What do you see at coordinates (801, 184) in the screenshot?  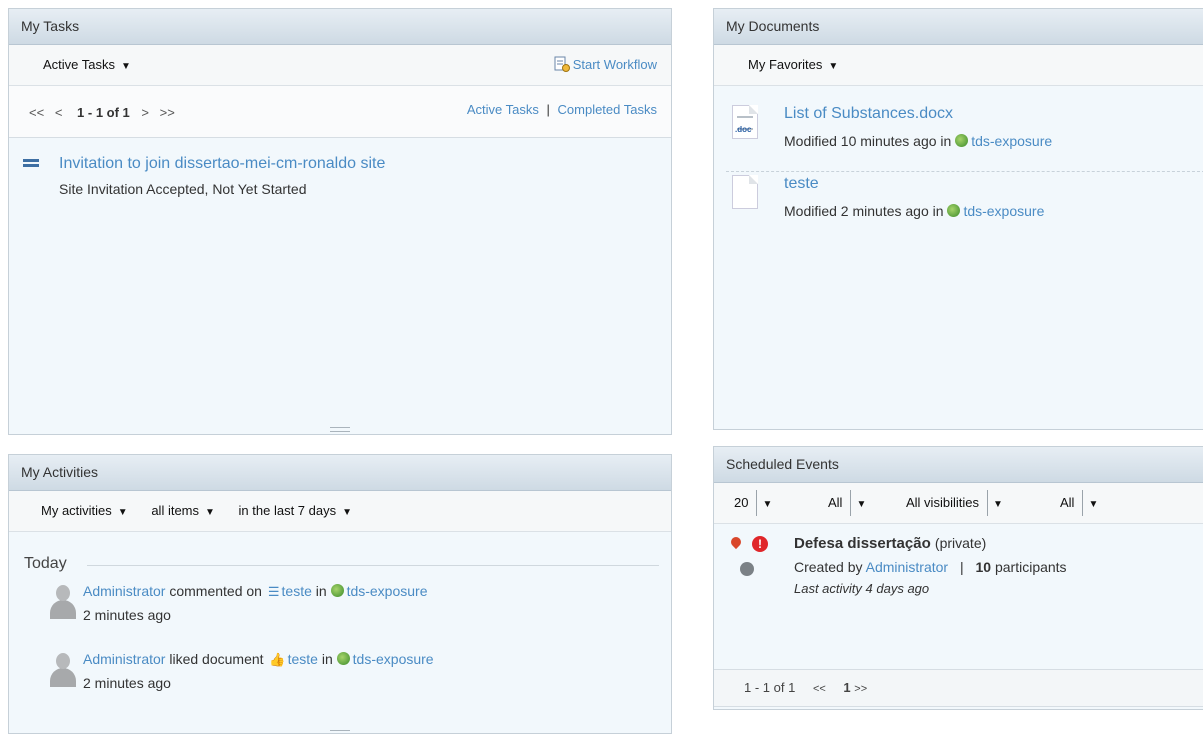 I see `document-name-link: teste` at bounding box center [801, 184].